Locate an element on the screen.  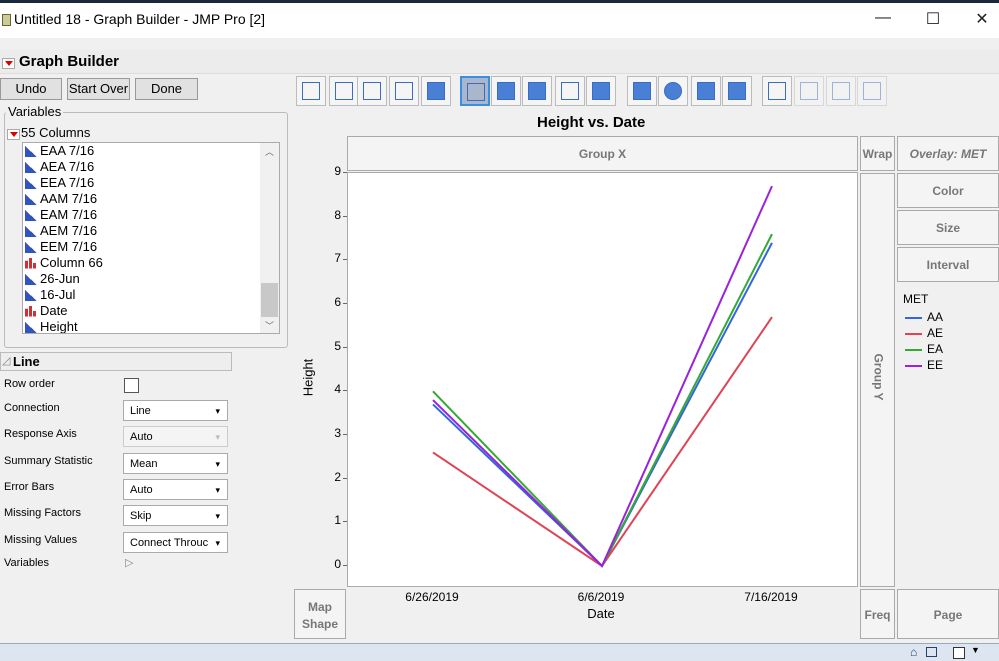
pie-icon is located at coordinates (673, 91).